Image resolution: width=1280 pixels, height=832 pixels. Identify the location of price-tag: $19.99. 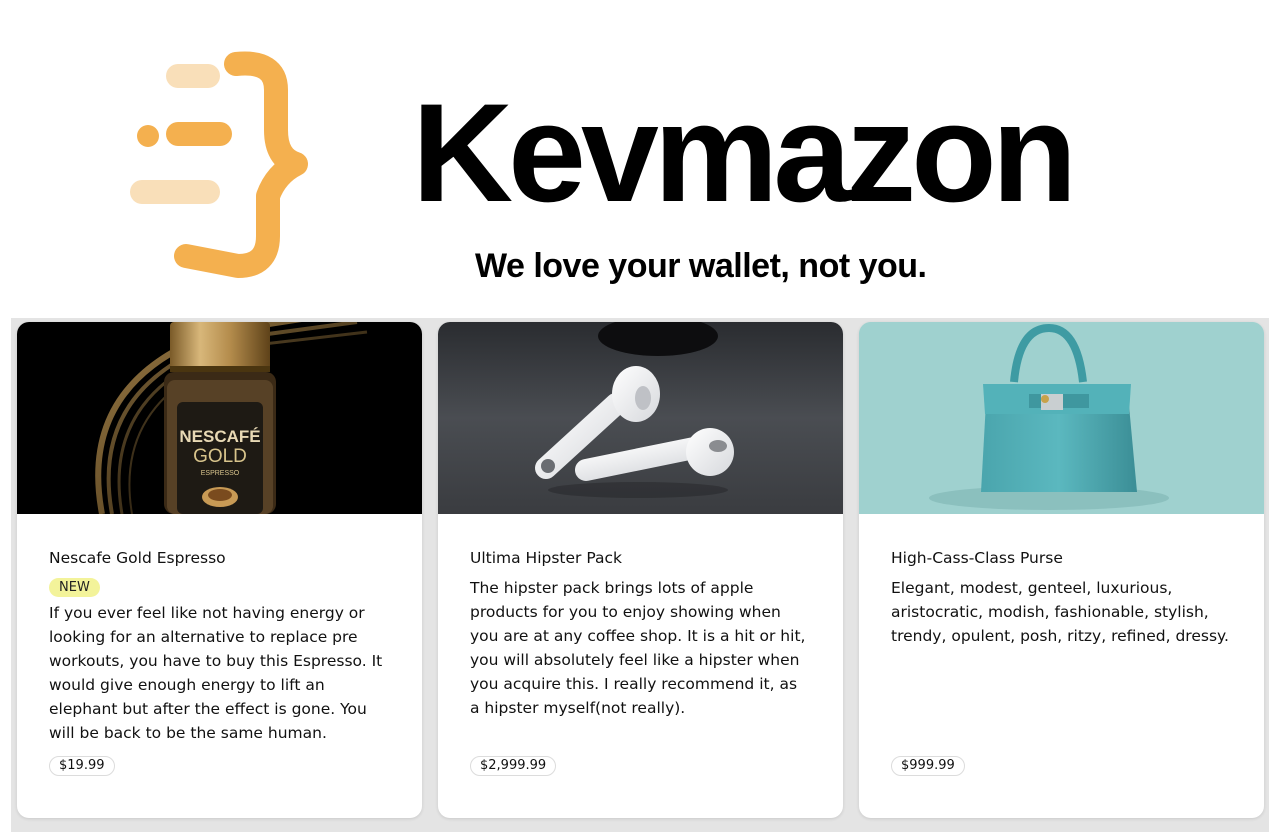
(82, 766).